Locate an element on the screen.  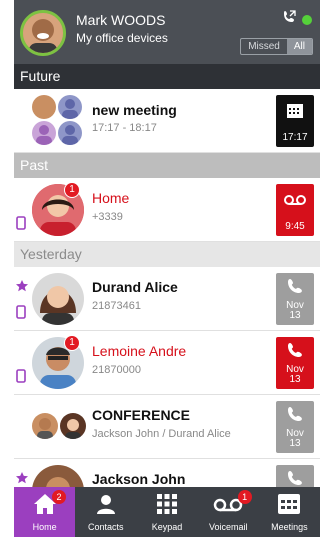
list-item: 1 Lemoine Andre 21870000 Nov 13 is located at coordinates (167, 363).